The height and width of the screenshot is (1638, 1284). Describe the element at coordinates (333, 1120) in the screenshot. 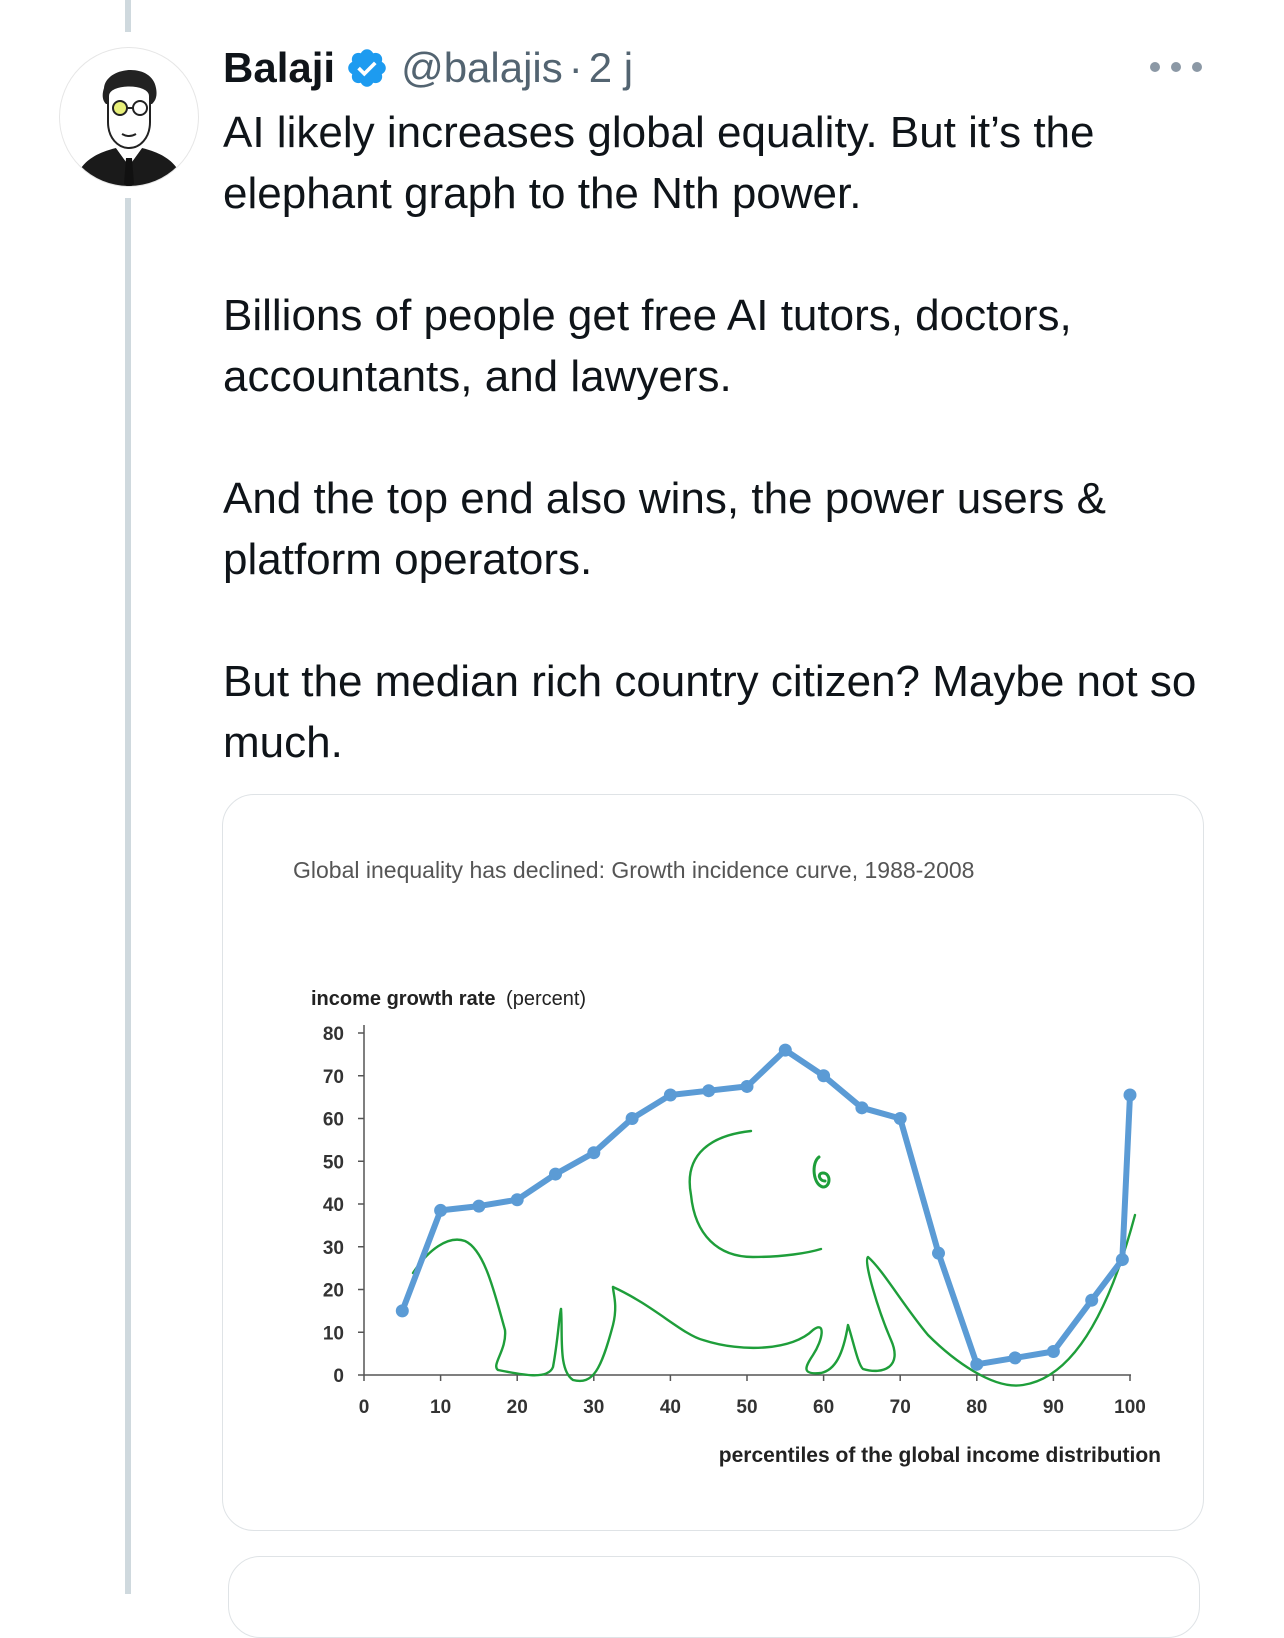

I see `y-tick-label: 60` at that location.